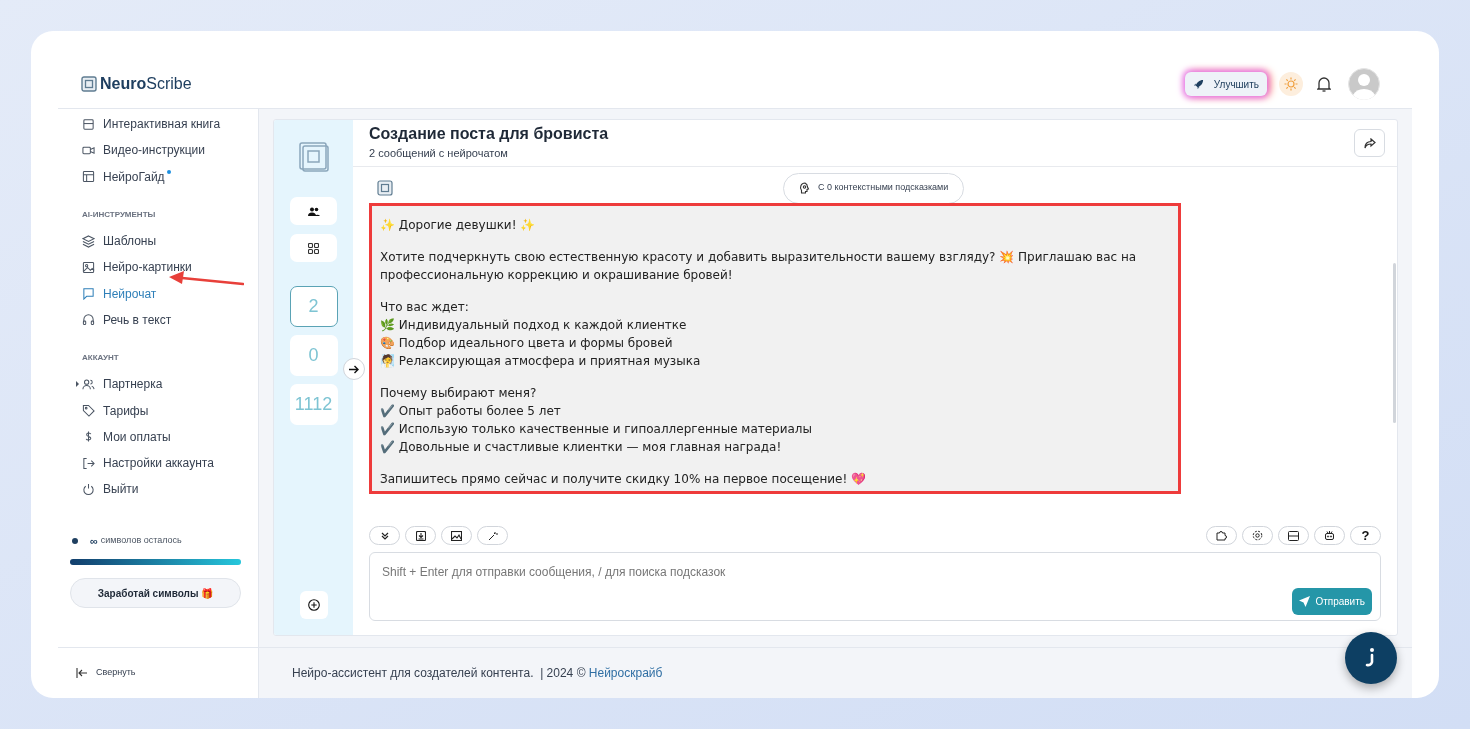 Image resolution: width=1470 pixels, height=729 pixels. Describe the element at coordinates (456, 535) in the screenshot. I see `image-icon` at that location.